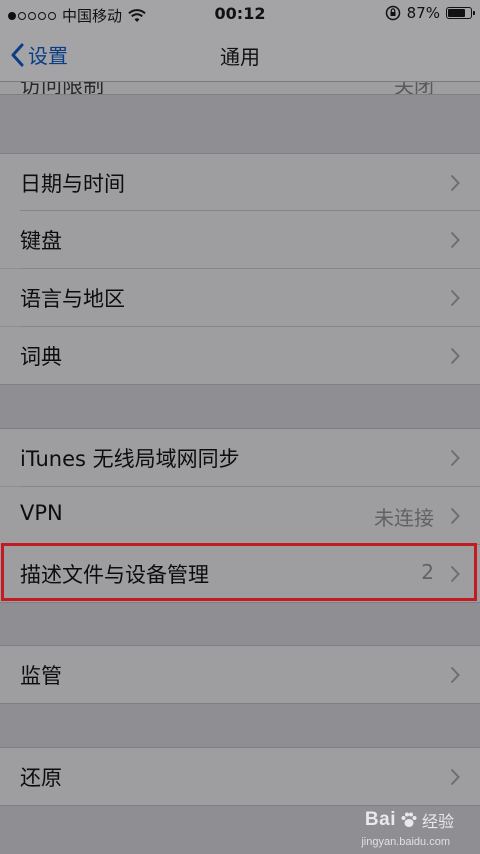 The height and width of the screenshot is (854, 480). What do you see at coordinates (130, 459) in the screenshot?
I see `row-label: iTunes 无线局域网同步` at bounding box center [130, 459].